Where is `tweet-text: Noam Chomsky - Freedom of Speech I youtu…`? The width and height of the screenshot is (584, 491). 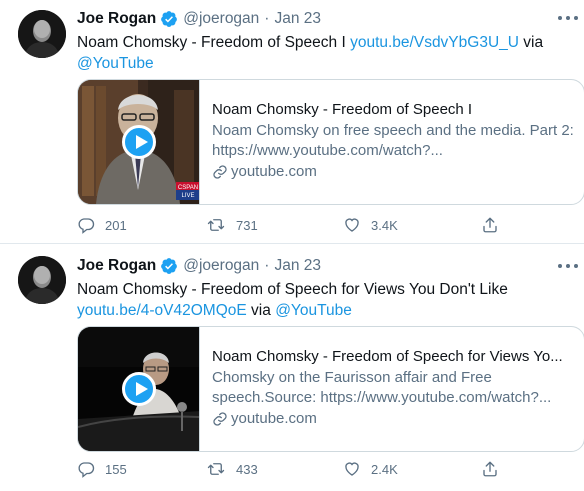
tweet-text: Noam Chomsky - Freedom of Speech I youtu… is located at coordinates (327, 53).